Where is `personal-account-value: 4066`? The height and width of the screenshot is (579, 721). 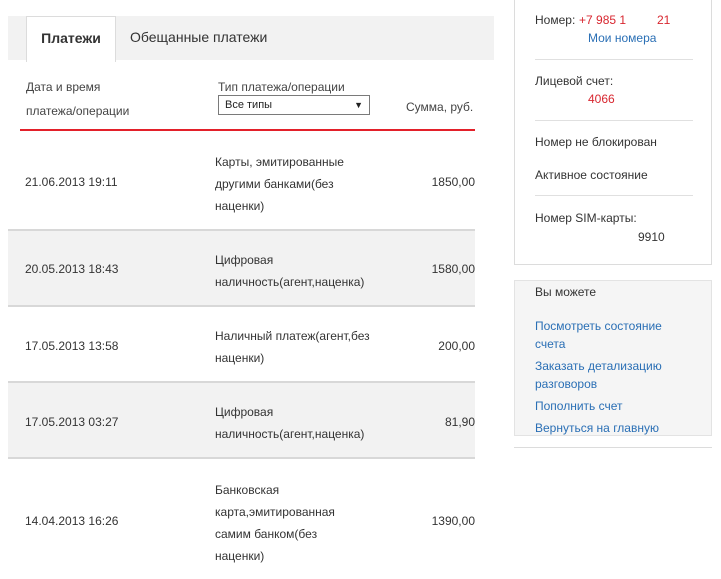 personal-account-value: 4066 is located at coordinates (601, 99).